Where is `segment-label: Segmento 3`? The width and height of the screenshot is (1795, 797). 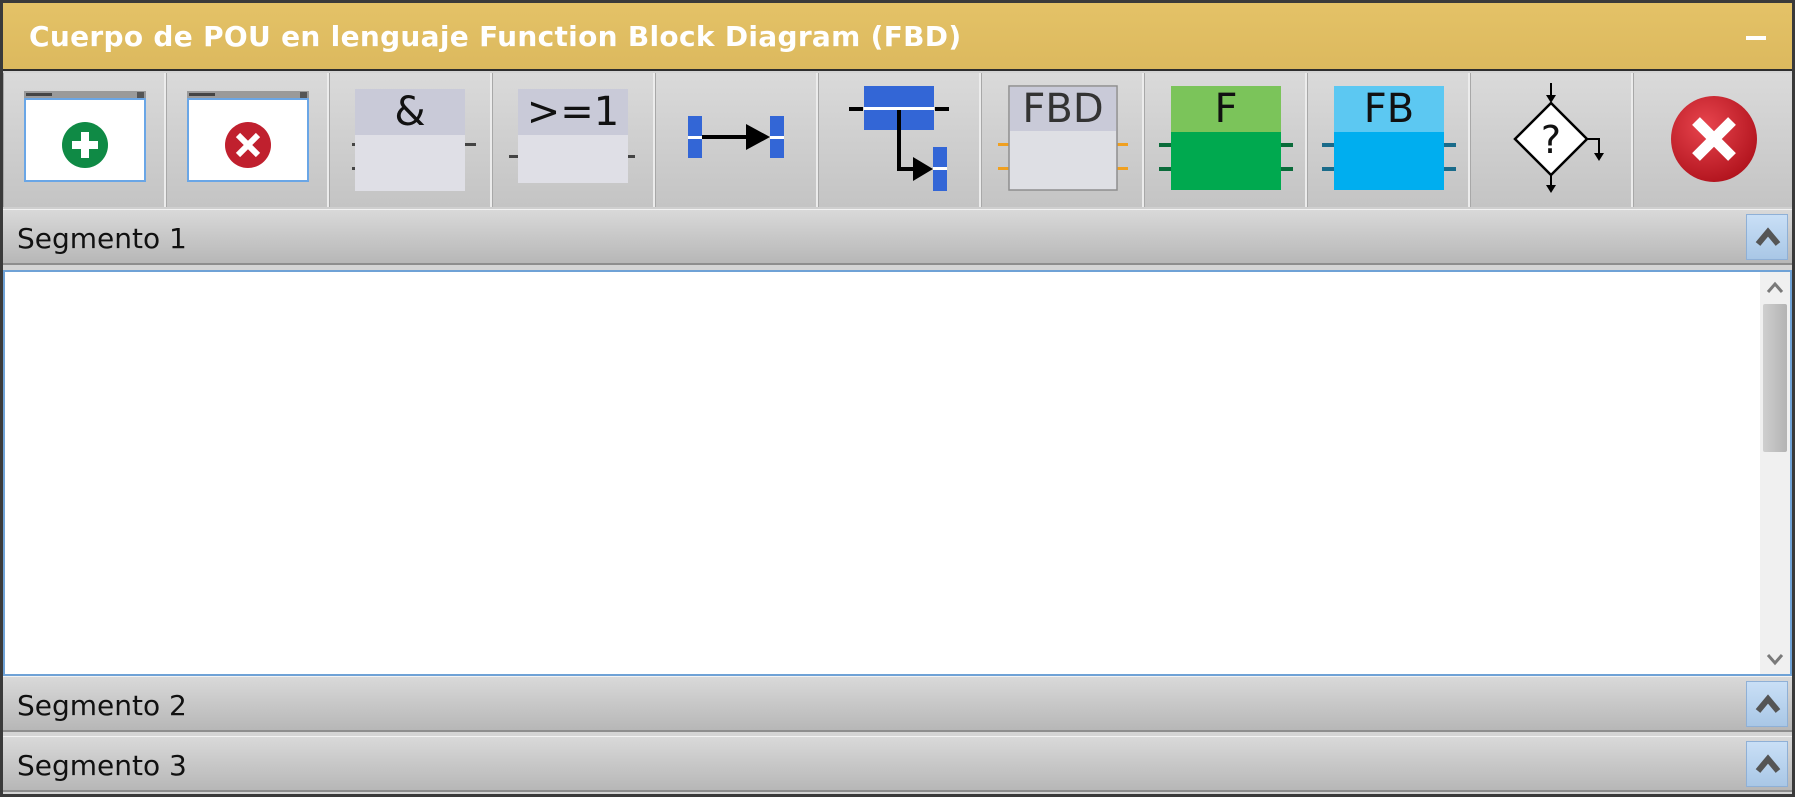 segment-label: Segmento 3 is located at coordinates (102, 765).